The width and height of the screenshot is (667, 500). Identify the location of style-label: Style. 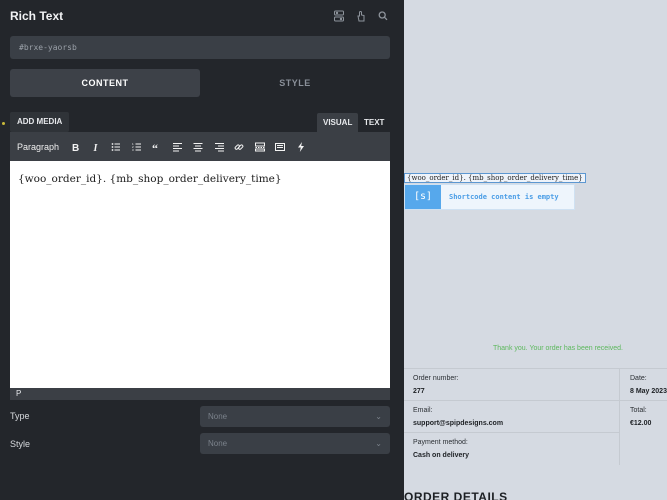
(20, 444).